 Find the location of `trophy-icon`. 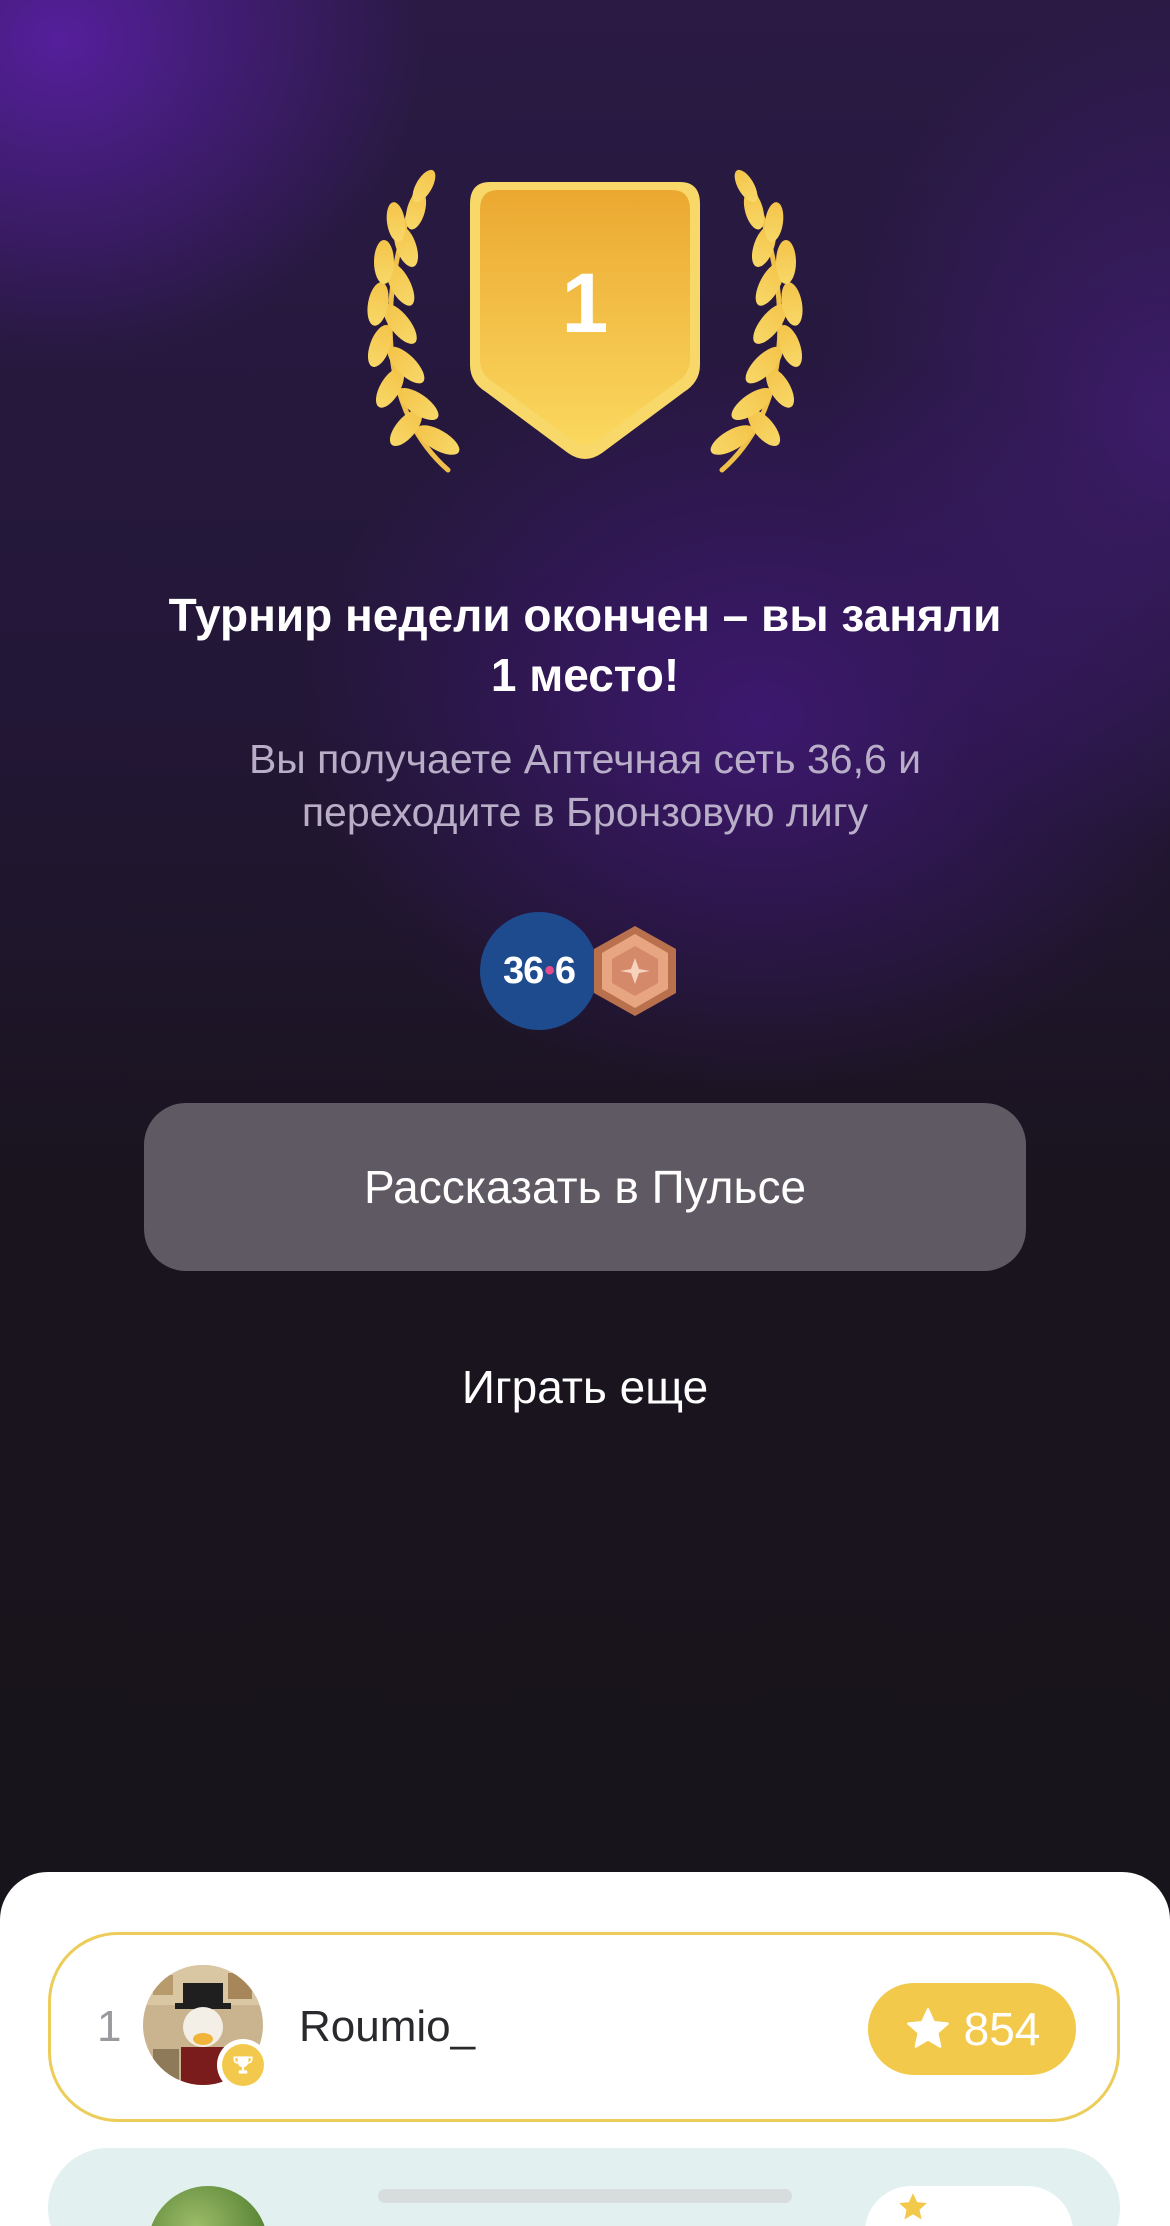

trophy-icon is located at coordinates (243, 2065).